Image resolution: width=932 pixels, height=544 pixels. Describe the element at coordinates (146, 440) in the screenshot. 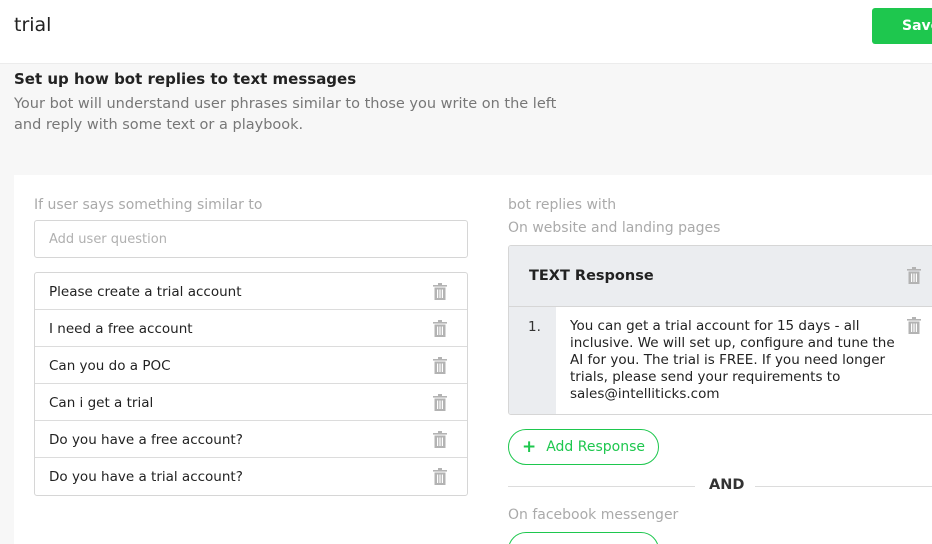

I see `phrase-text: Do you have a free account?` at that location.